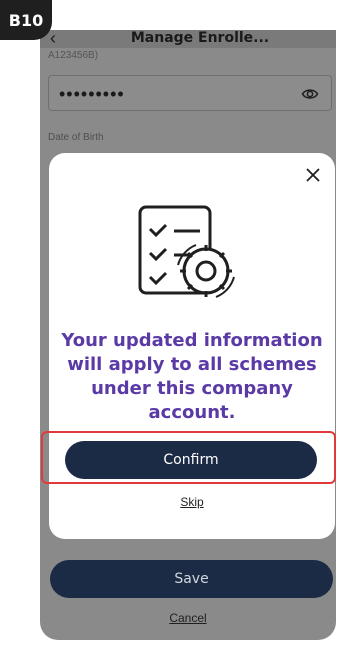 Image resolution: width=337 pixels, height=649 pixels. Describe the element at coordinates (186, 251) in the screenshot. I see `checklist-gear-icon` at that location.